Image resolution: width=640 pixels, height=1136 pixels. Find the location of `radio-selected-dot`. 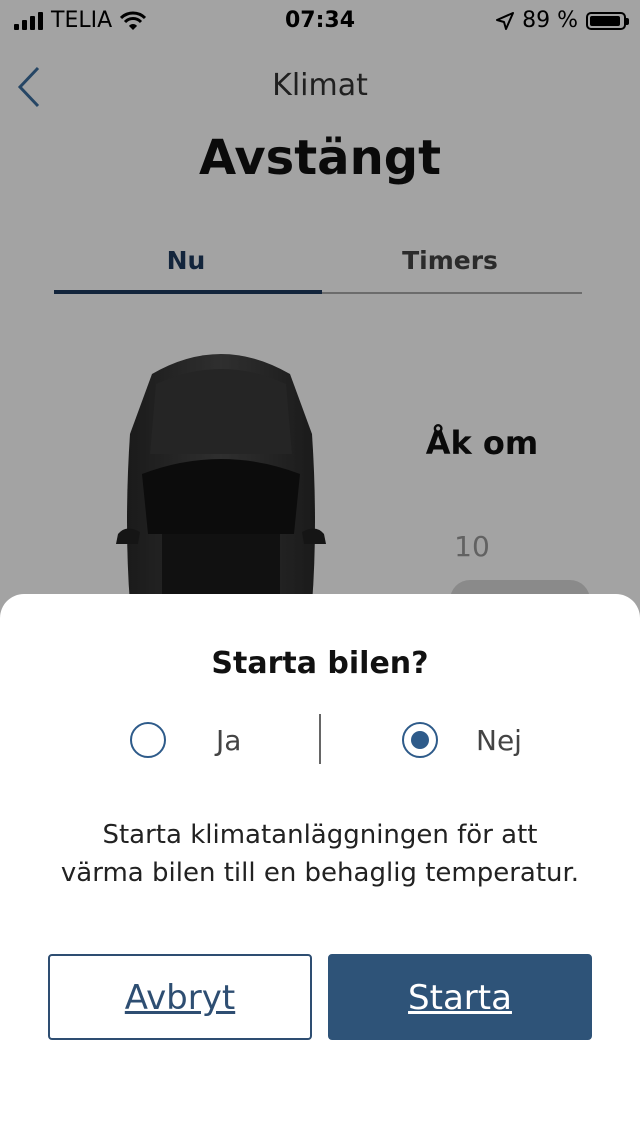

radio-selected-dot is located at coordinates (420, 740).